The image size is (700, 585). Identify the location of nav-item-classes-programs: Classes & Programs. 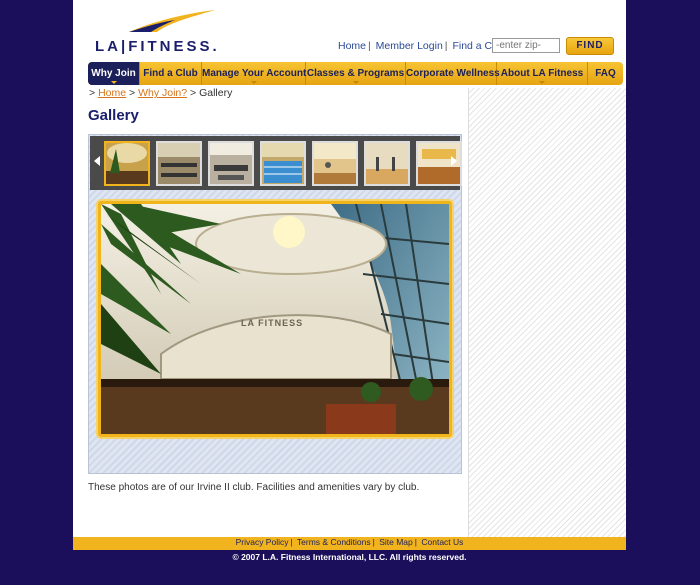
(356, 73).